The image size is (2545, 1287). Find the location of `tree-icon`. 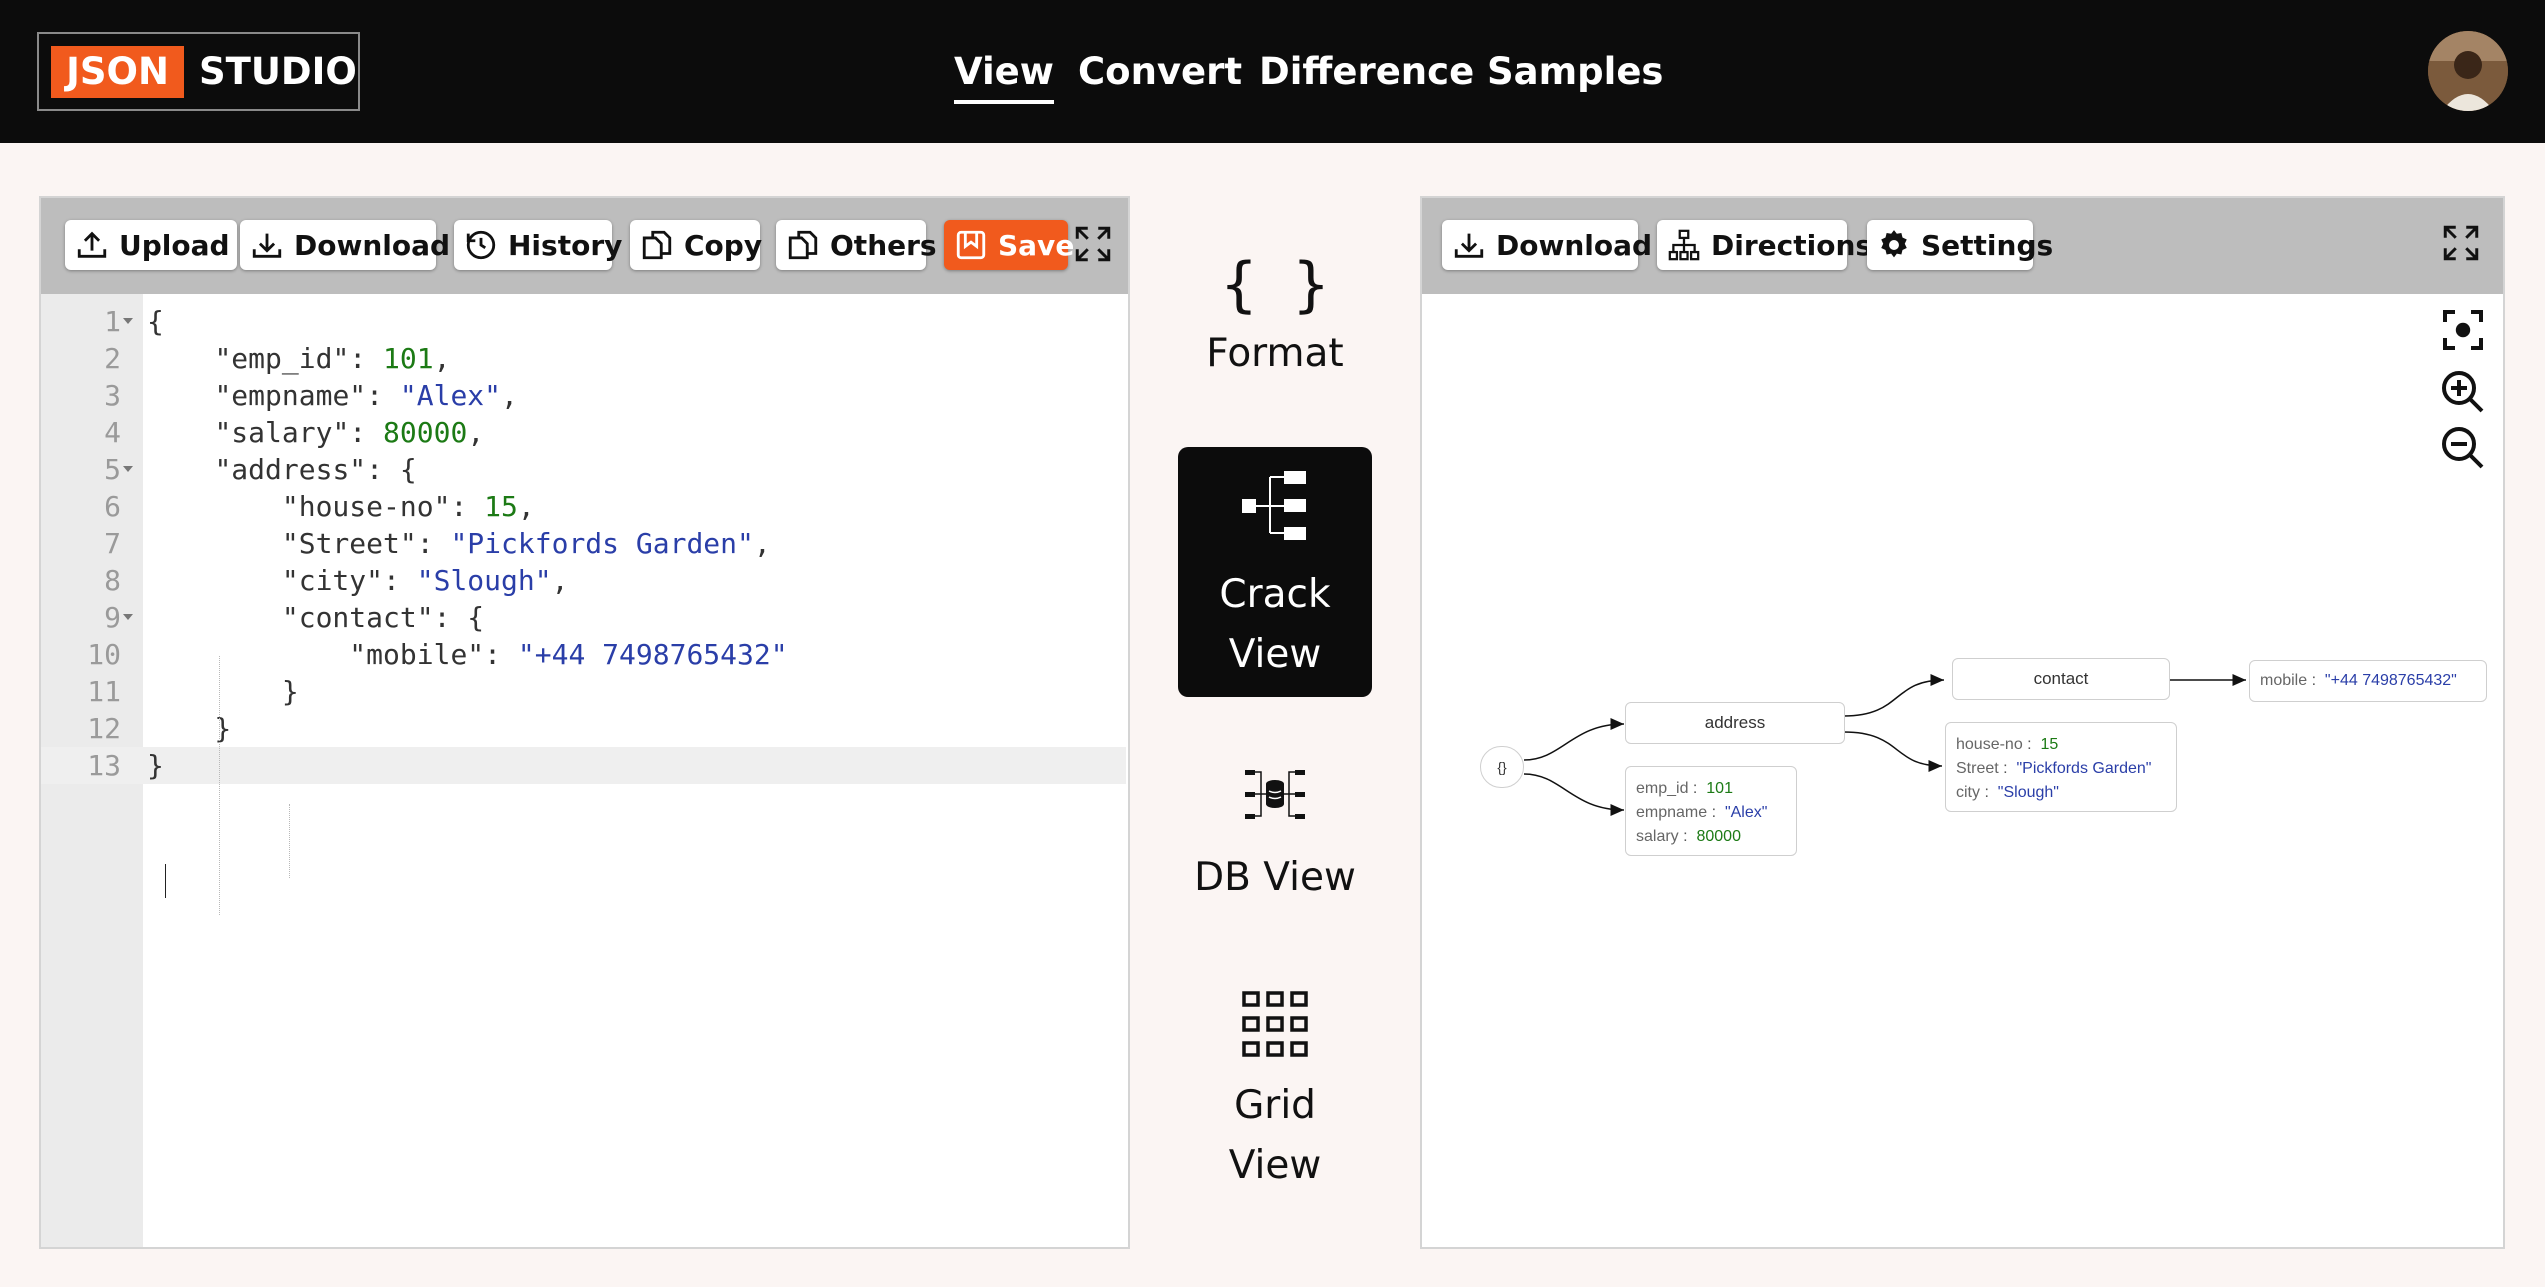

tree-icon is located at coordinates (1274, 505).